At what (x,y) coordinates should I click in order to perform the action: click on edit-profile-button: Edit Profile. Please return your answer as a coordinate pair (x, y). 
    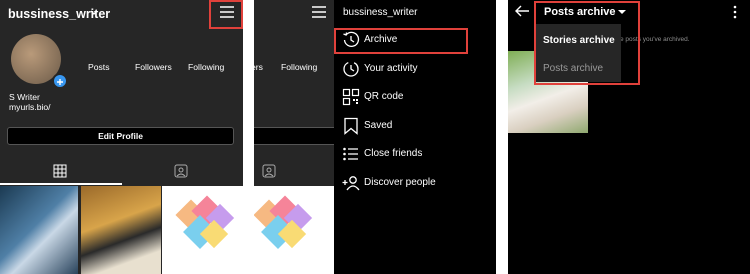
    Looking at the image, I should click on (120, 136).